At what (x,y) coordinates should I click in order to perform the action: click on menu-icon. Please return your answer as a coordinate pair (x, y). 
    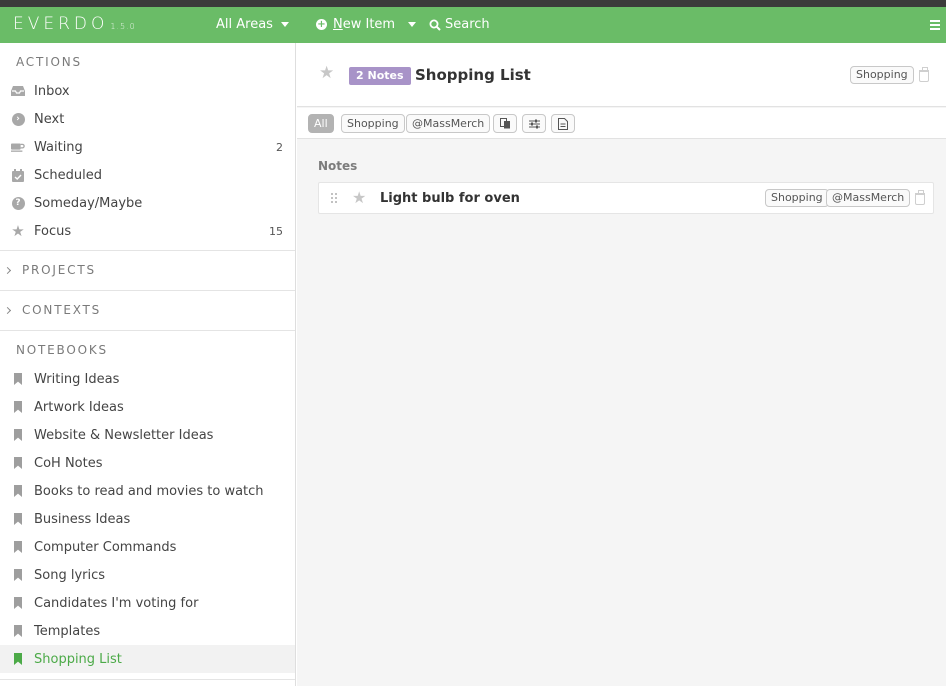
    Looking at the image, I should click on (935, 25).